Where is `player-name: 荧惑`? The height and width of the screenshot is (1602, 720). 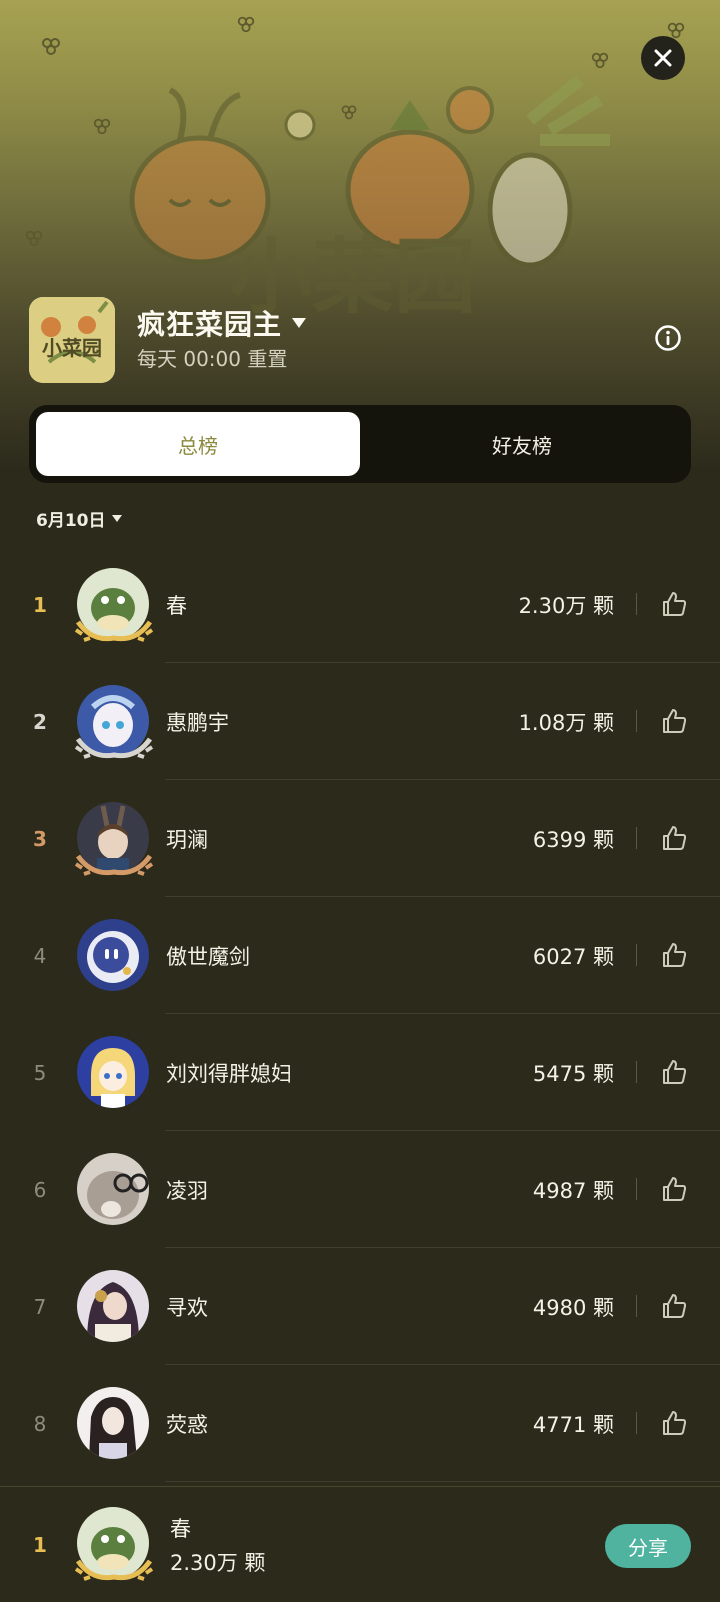
player-name: 荧惑 is located at coordinates (187, 1424).